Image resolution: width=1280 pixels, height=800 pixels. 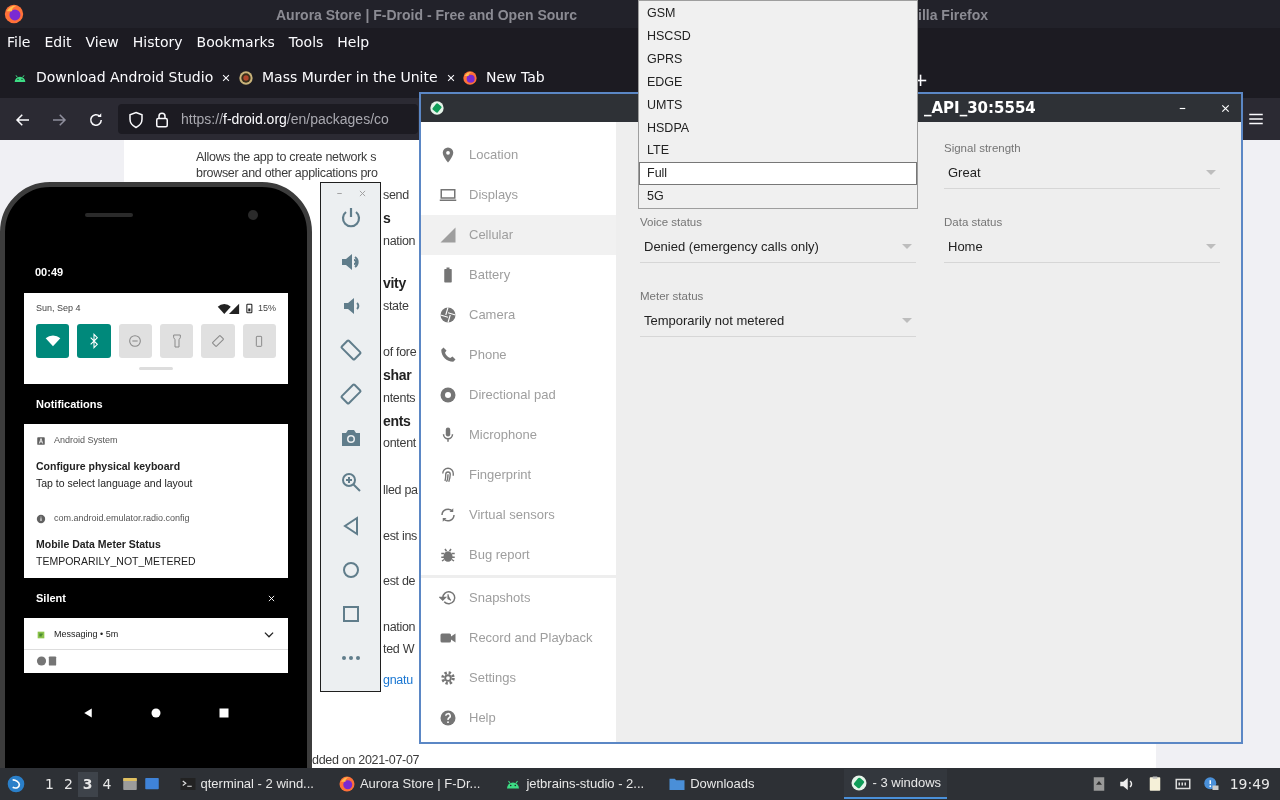 What do you see at coordinates (448, 475) in the screenshot?
I see `fingerprint-icon` at bounding box center [448, 475].